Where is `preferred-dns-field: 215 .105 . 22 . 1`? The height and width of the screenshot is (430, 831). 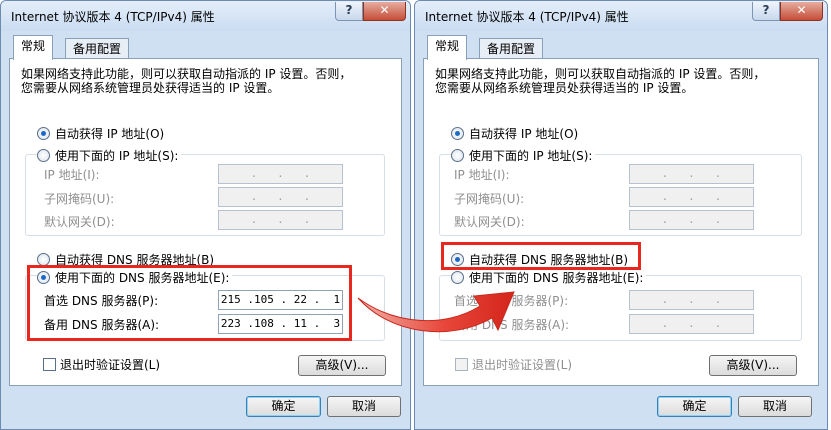 preferred-dns-field: 215 .105 . 22 . 1 is located at coordinates (280, 300).